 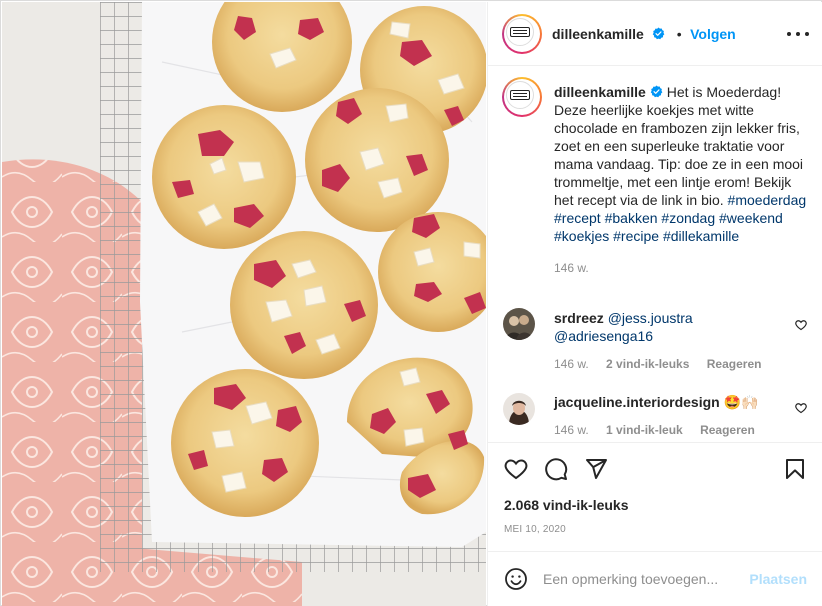 What do you see at coordinates (556, 469) in the screenshot?
I see `comment-icon` at bounding box center [556, 469].